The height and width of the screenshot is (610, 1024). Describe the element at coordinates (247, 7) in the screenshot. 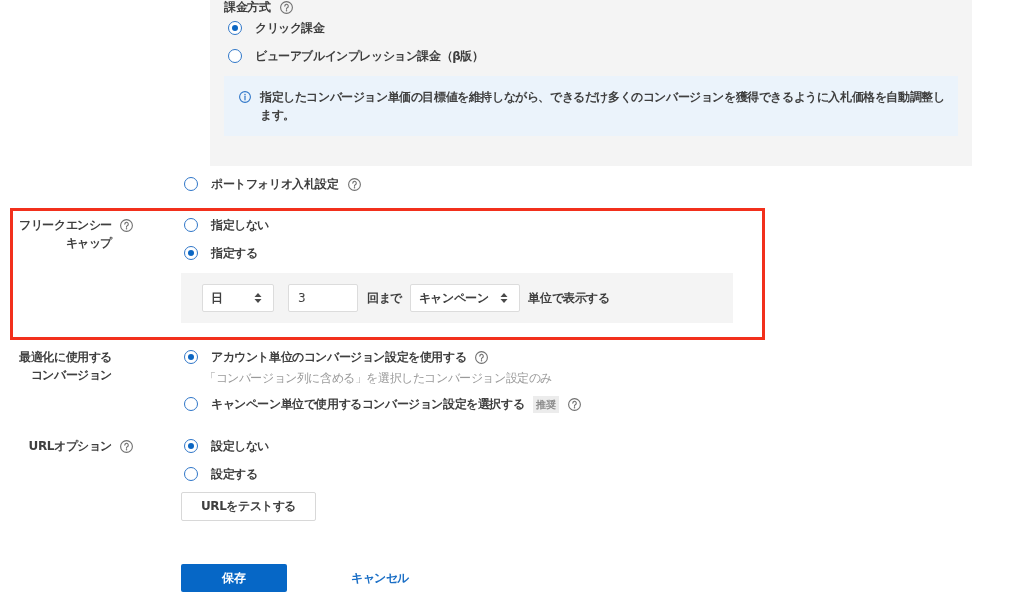

I see `field-label: 課金方式` at that location.